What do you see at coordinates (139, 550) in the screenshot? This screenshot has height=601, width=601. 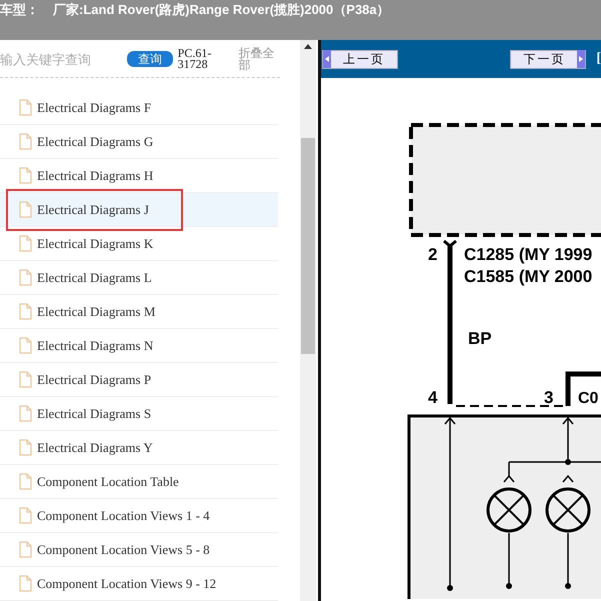 I see `tree-item: Component Location Views 5 - 8` at bounding box center [139, 550].